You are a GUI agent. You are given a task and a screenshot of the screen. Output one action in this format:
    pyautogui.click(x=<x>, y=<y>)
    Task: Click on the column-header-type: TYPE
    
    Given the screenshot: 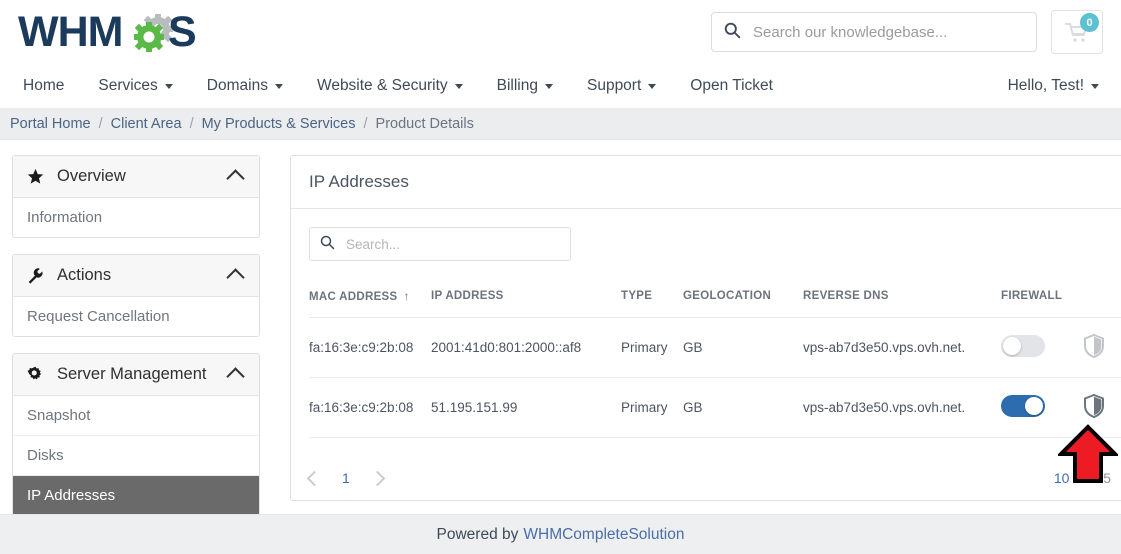 What is the action you would take?
    pyautogui.click(x=652, y=300)
    